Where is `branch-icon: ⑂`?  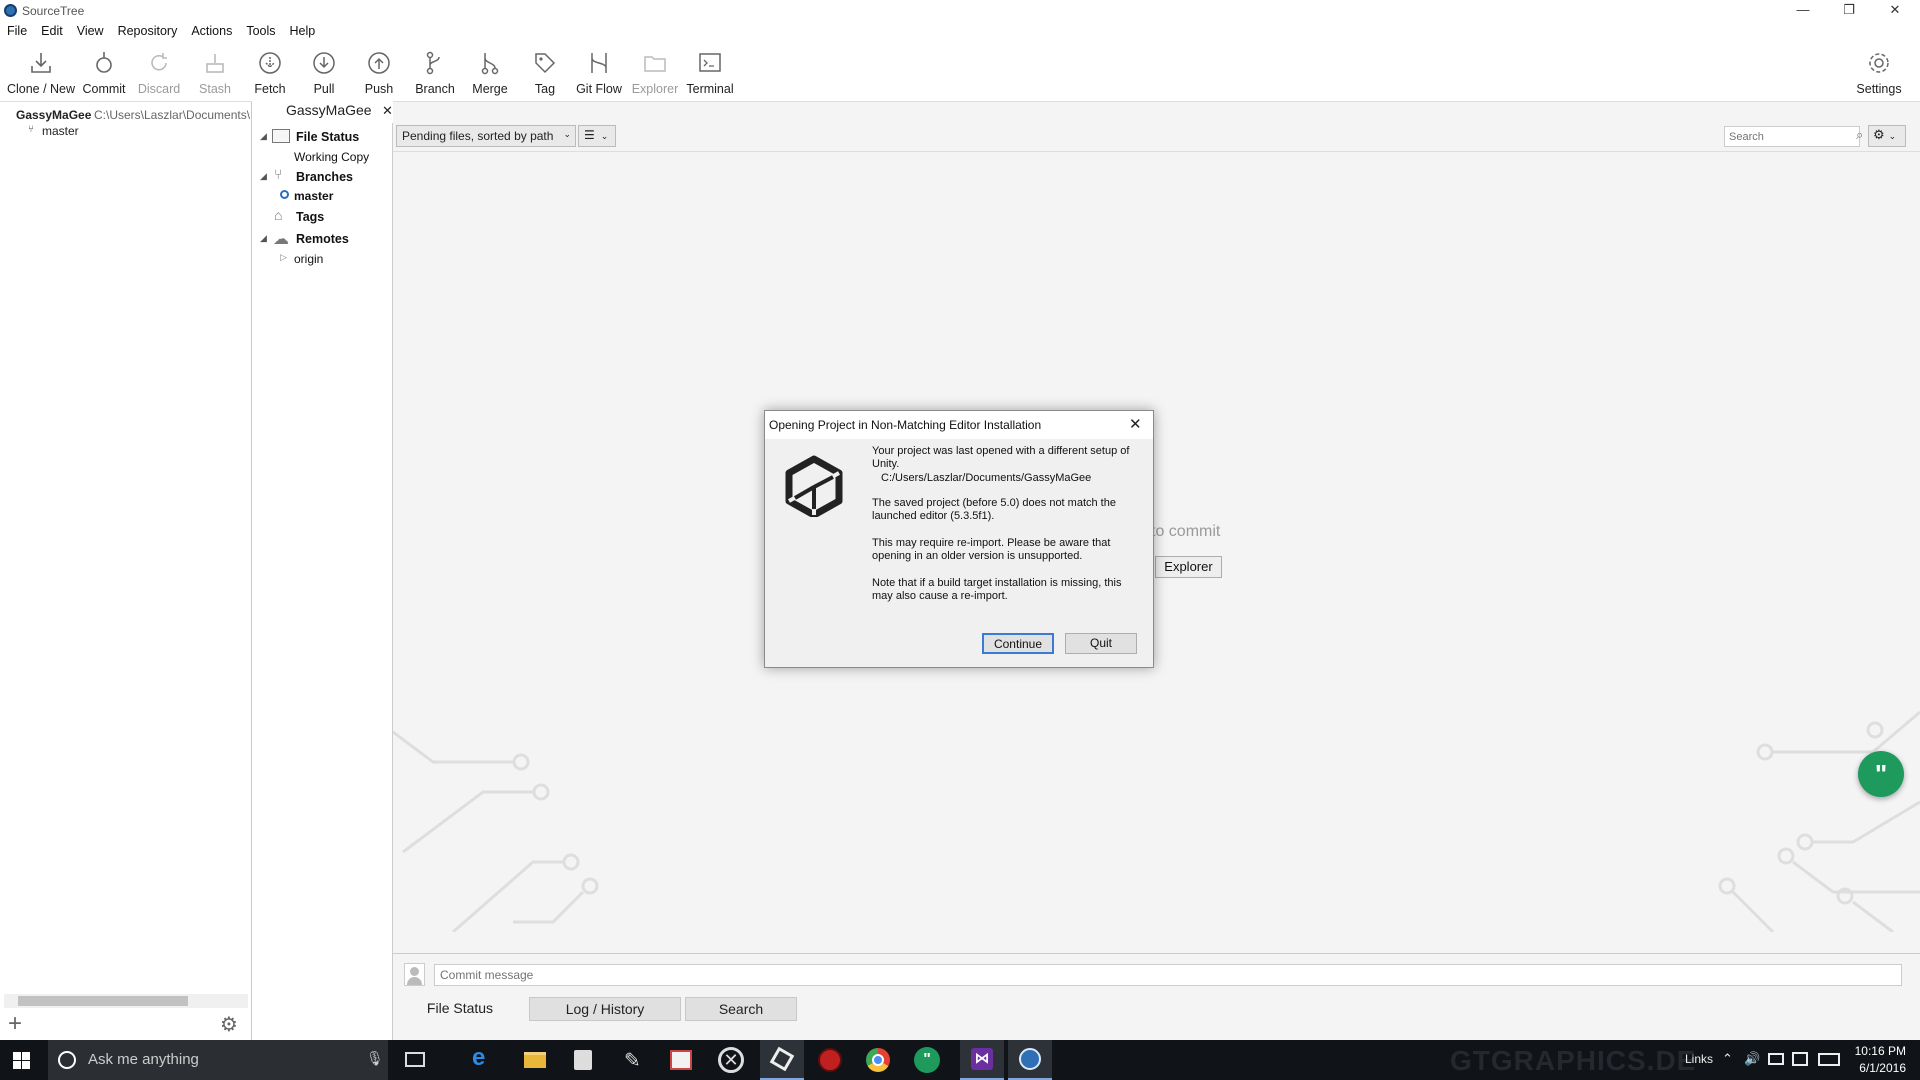
branch-icon: ⑂ is located at coordinates (278, 174).